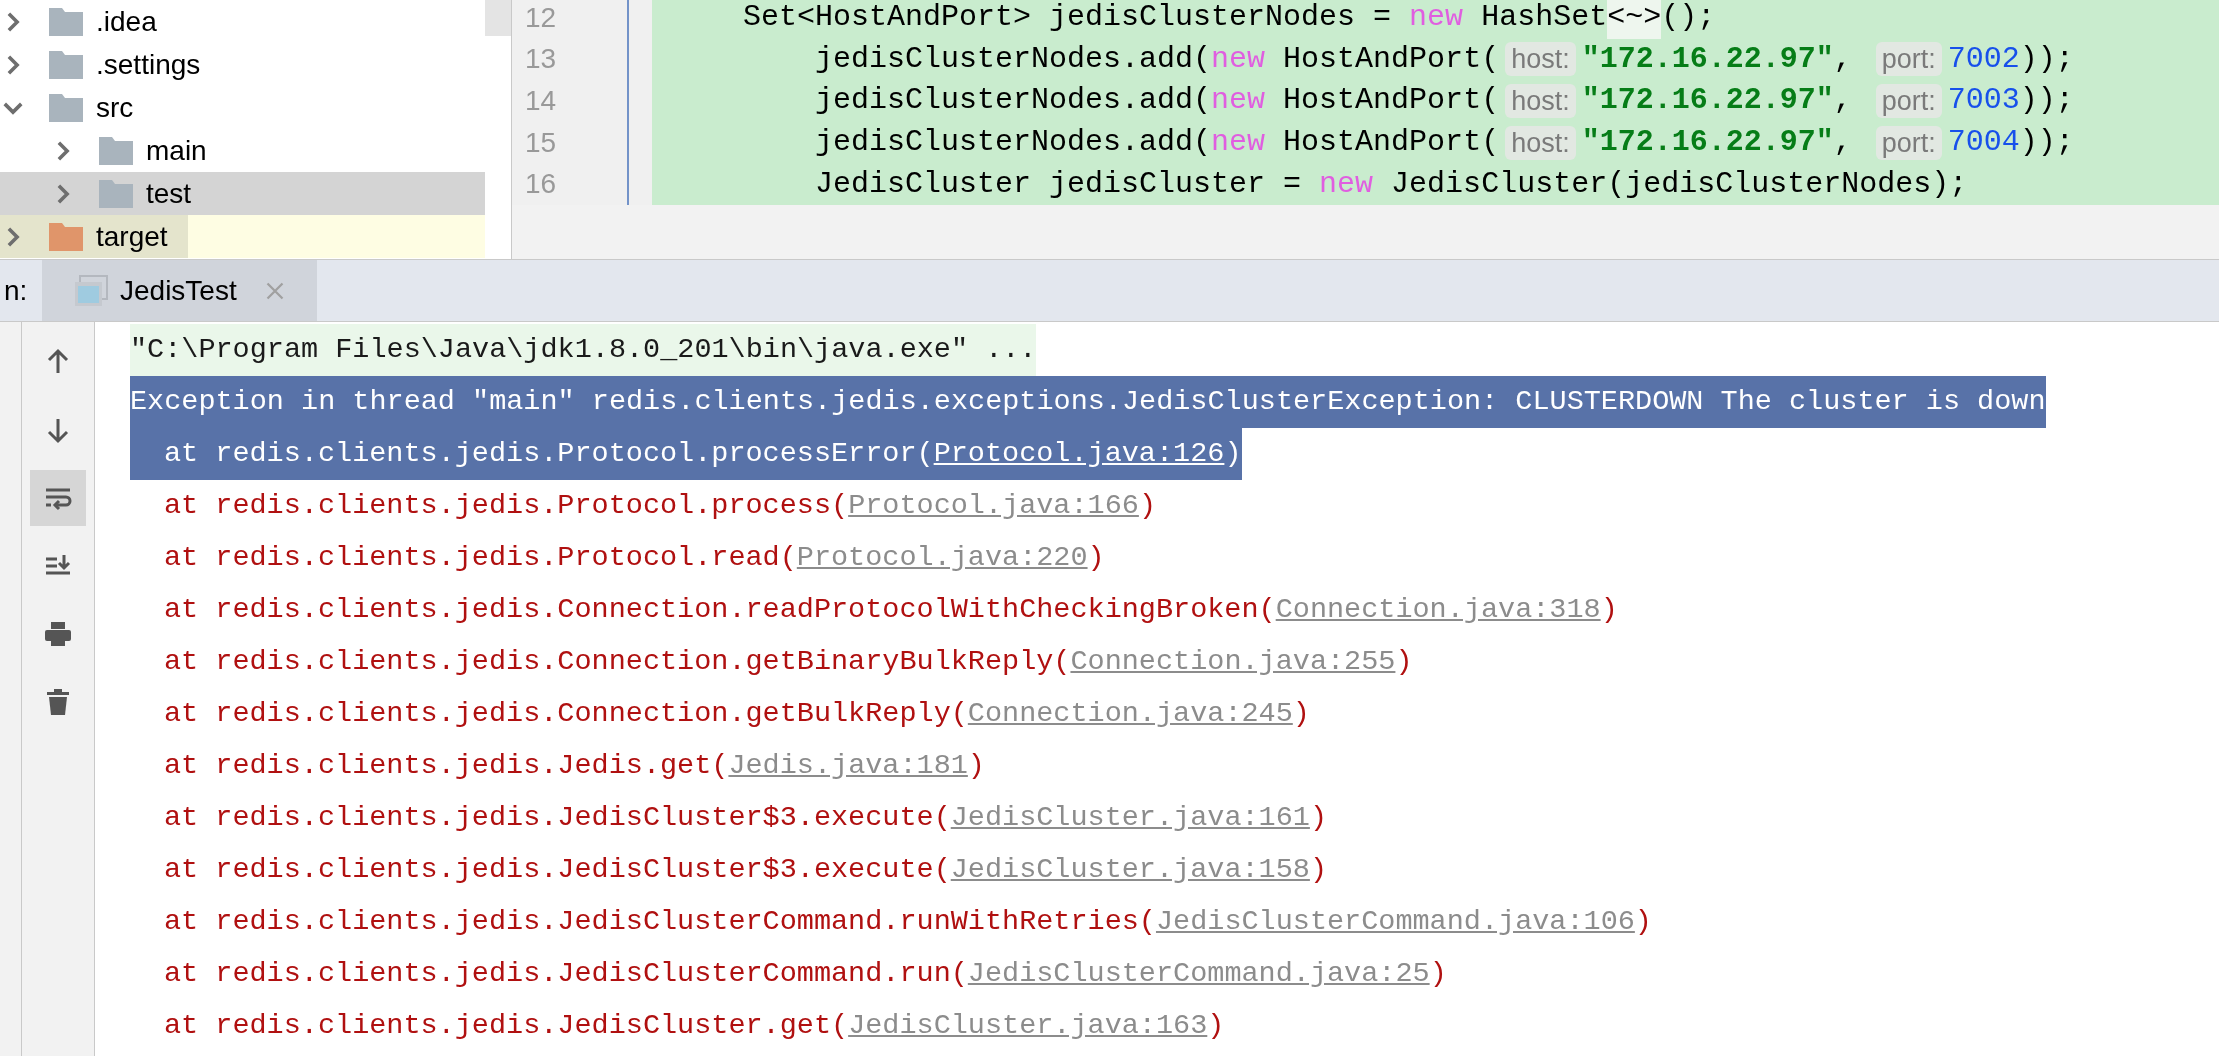 Image resolution: width=2219 pixels, height=1056 pixels. I want to click on folder-name: src, so click(115, 107).